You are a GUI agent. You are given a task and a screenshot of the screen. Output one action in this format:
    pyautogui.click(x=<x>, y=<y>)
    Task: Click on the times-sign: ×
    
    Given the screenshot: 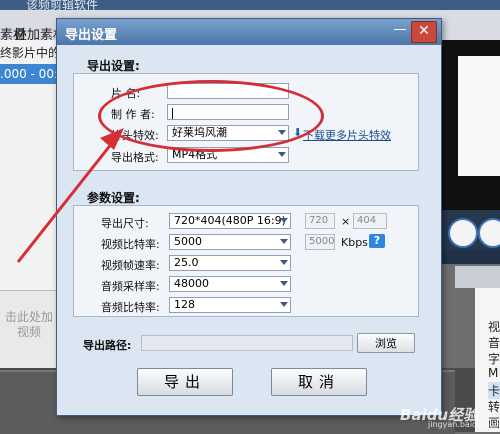 What is the action you would take?
    pyautogui.click(x=346, y=221)
    